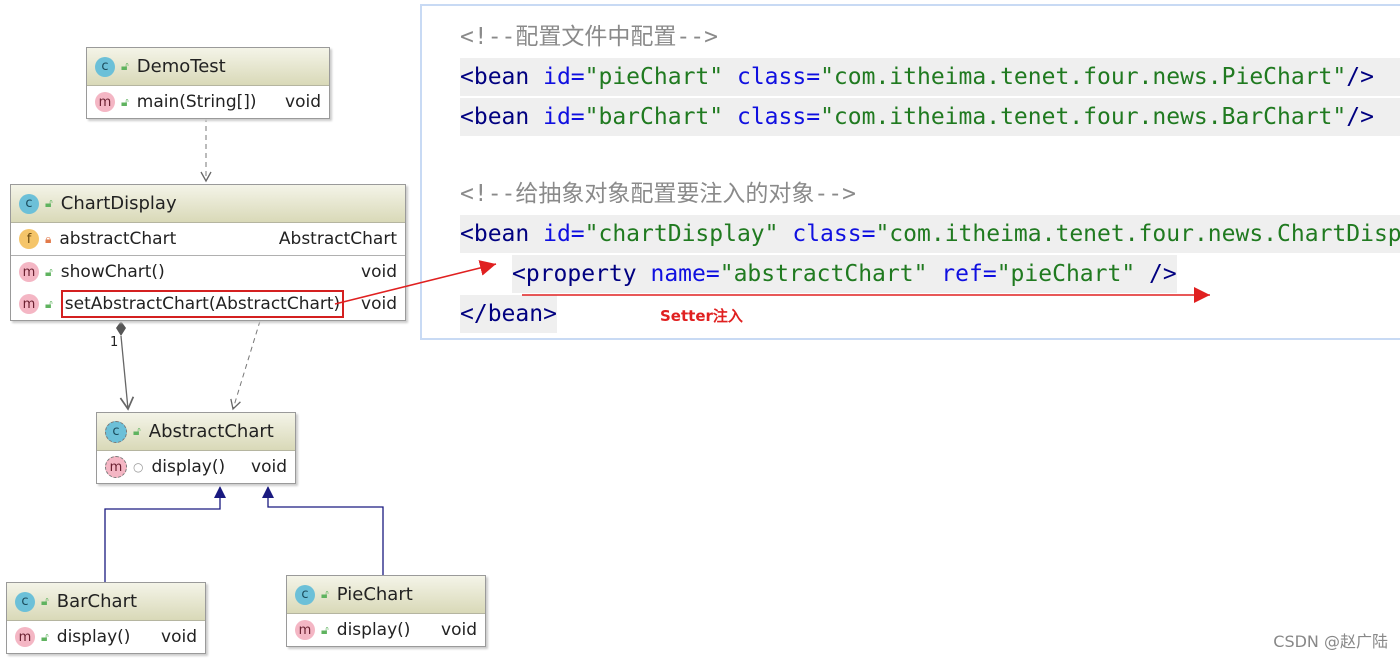 This screenshot has height=660, width=1400. What do you see at coordinates (415, 282) in the screenshot?
I see `setter-to-property-arrow` at bounding box center [415, 282].